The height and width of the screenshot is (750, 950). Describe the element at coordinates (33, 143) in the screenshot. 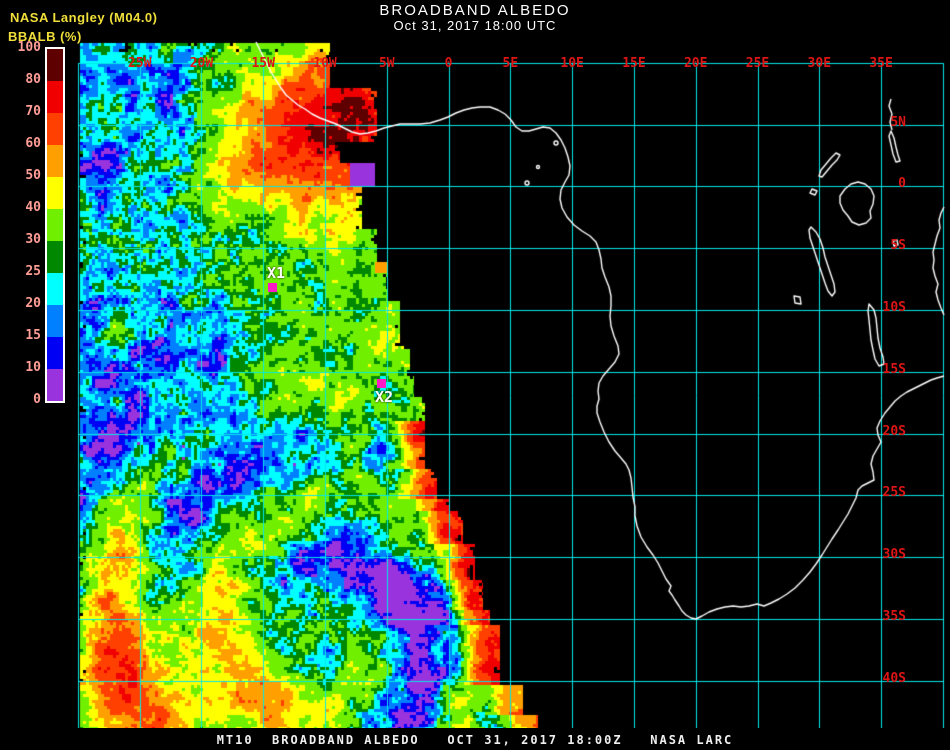

I see `colorbar-tick-60: 60` at that location.